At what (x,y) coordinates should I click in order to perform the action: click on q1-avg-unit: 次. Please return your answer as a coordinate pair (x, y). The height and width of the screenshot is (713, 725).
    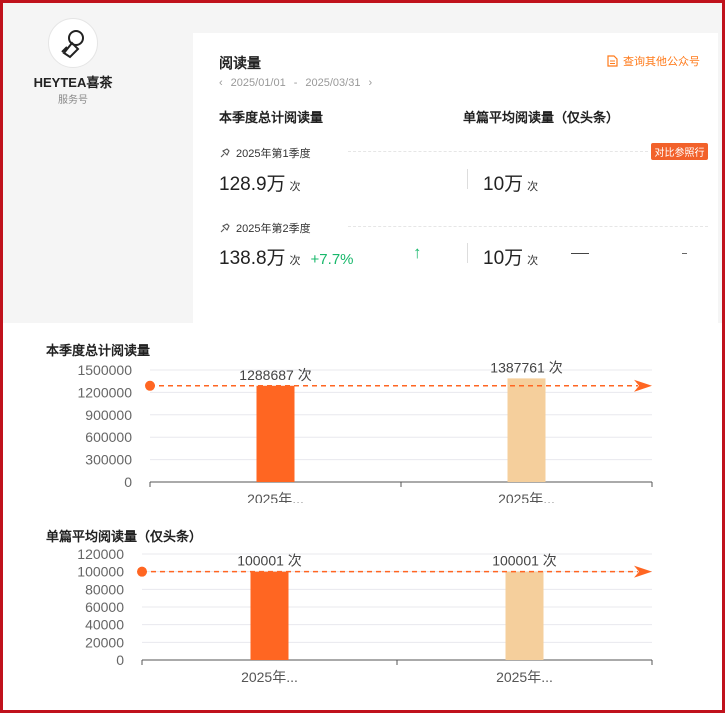
    Looking at the image, I should click on (533, 187).